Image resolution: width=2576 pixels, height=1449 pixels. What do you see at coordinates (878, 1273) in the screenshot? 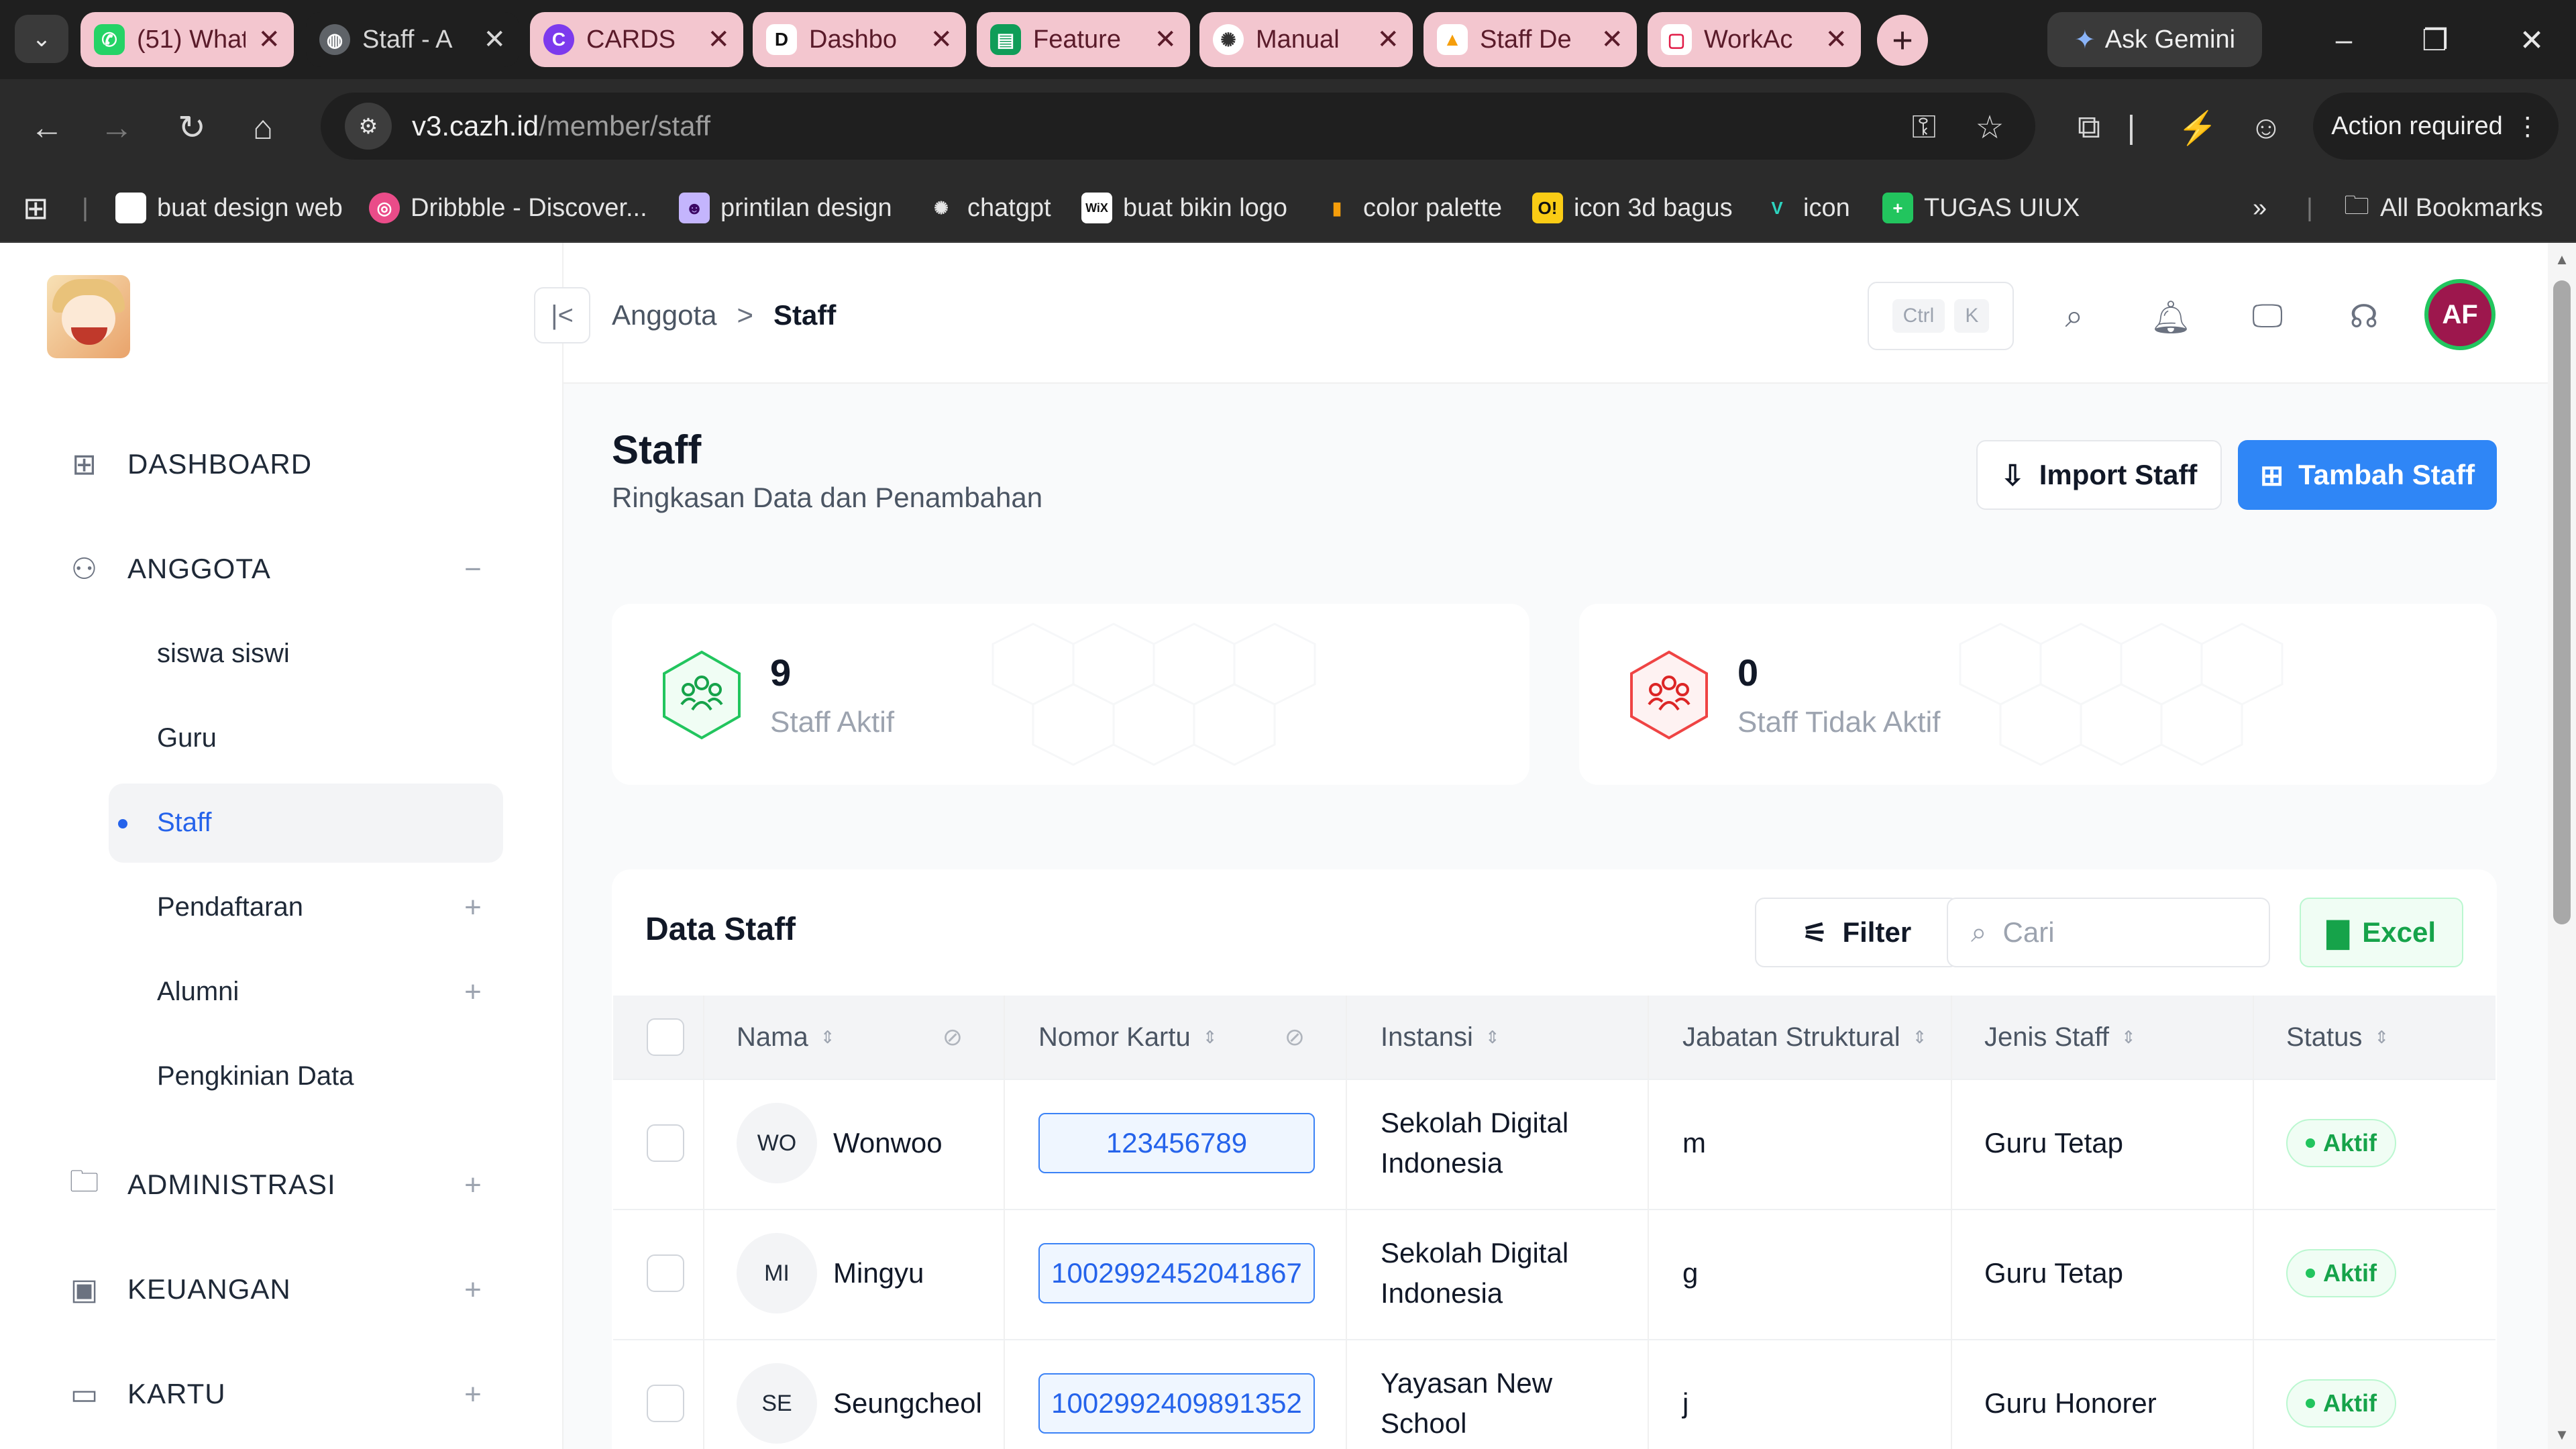
I see `staff-name: Mingyu` at bounding box center [878, 1273].